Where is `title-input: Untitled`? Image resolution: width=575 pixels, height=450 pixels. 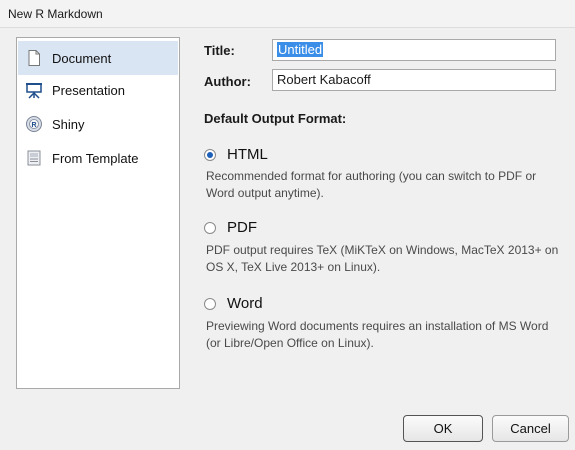
title-input: Untitled is located at coordinates (414, 50).